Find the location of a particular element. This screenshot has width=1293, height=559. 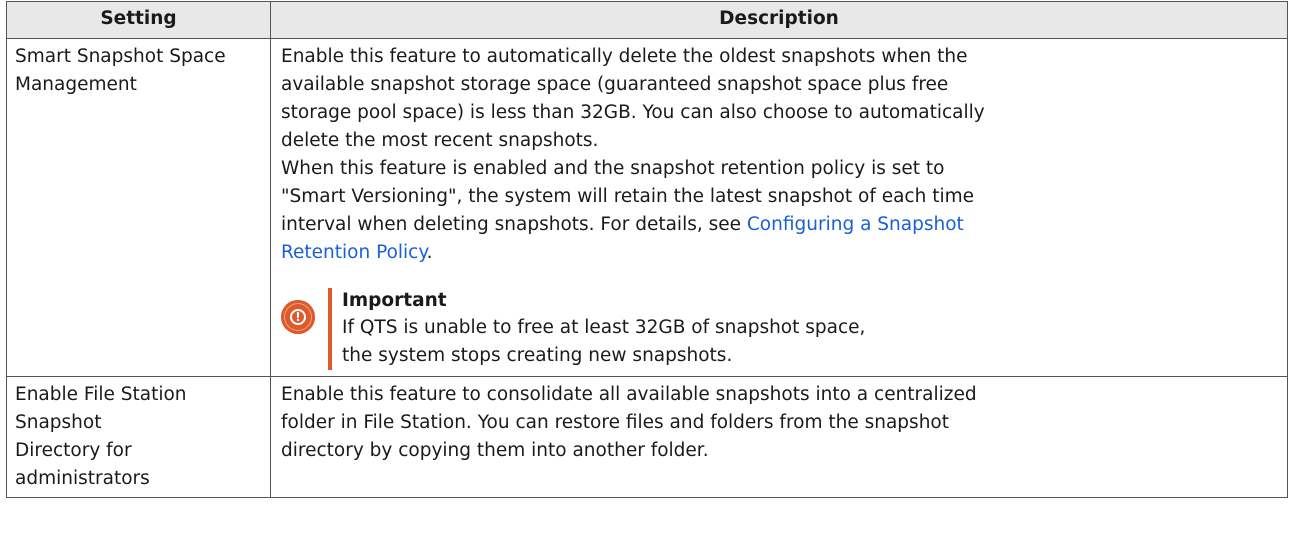

header-description: Description is located at coordinates (779, 20).